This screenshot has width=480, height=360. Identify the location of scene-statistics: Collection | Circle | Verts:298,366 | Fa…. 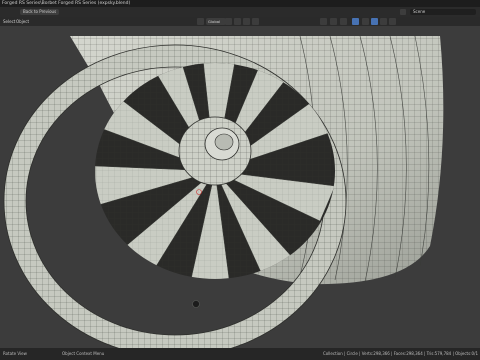
(400, 353).